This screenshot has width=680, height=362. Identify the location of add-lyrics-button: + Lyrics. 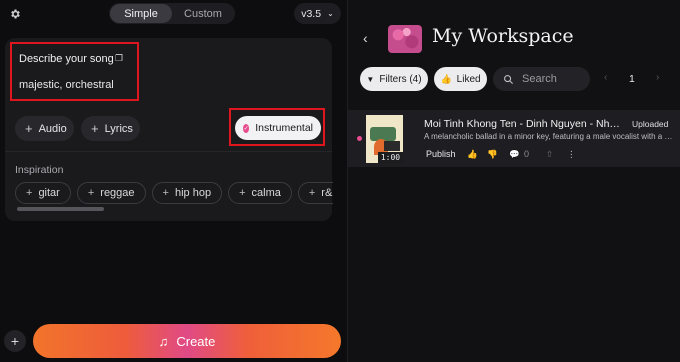
(110, 128).